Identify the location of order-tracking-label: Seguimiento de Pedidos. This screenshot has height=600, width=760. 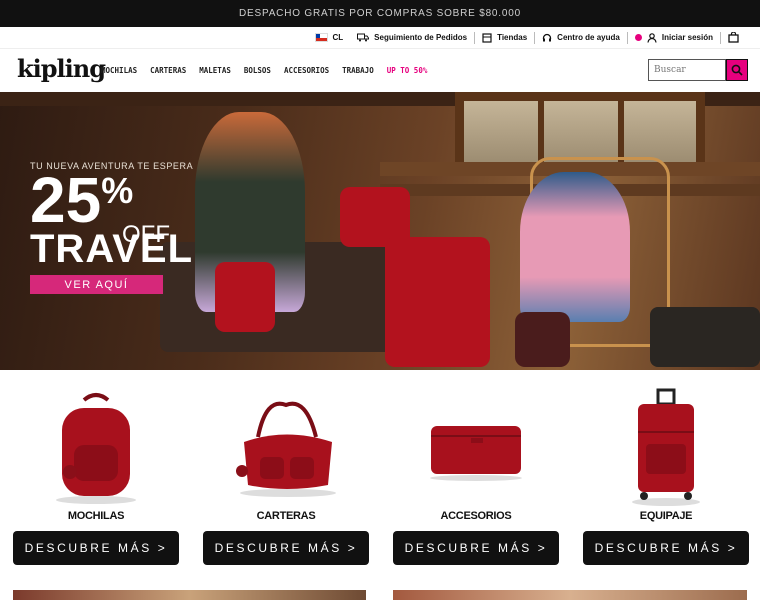
(421, 37).